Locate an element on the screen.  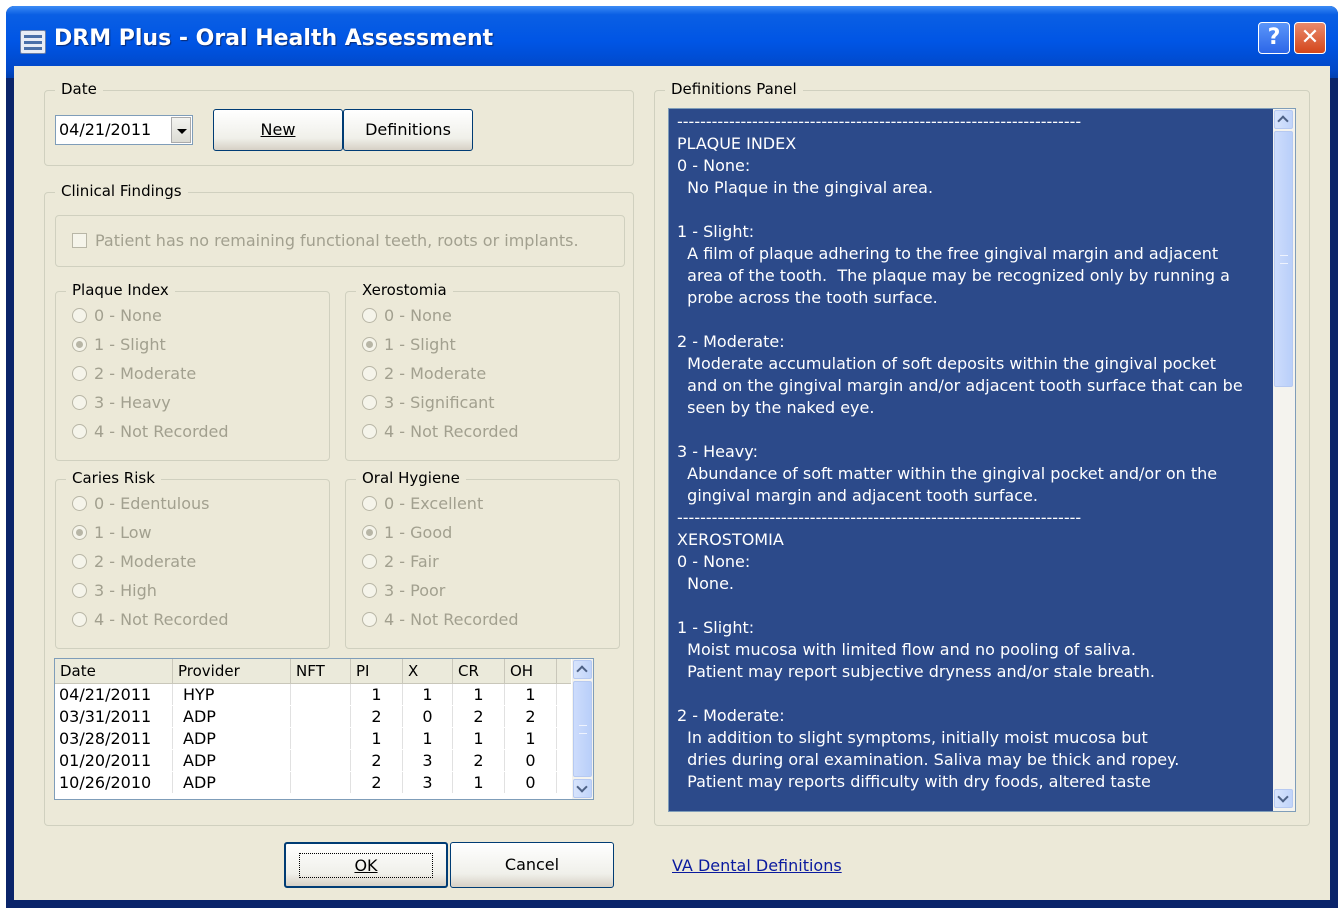
hygiene-option-2: 2 - Fair is located at coordinates (400, 561).